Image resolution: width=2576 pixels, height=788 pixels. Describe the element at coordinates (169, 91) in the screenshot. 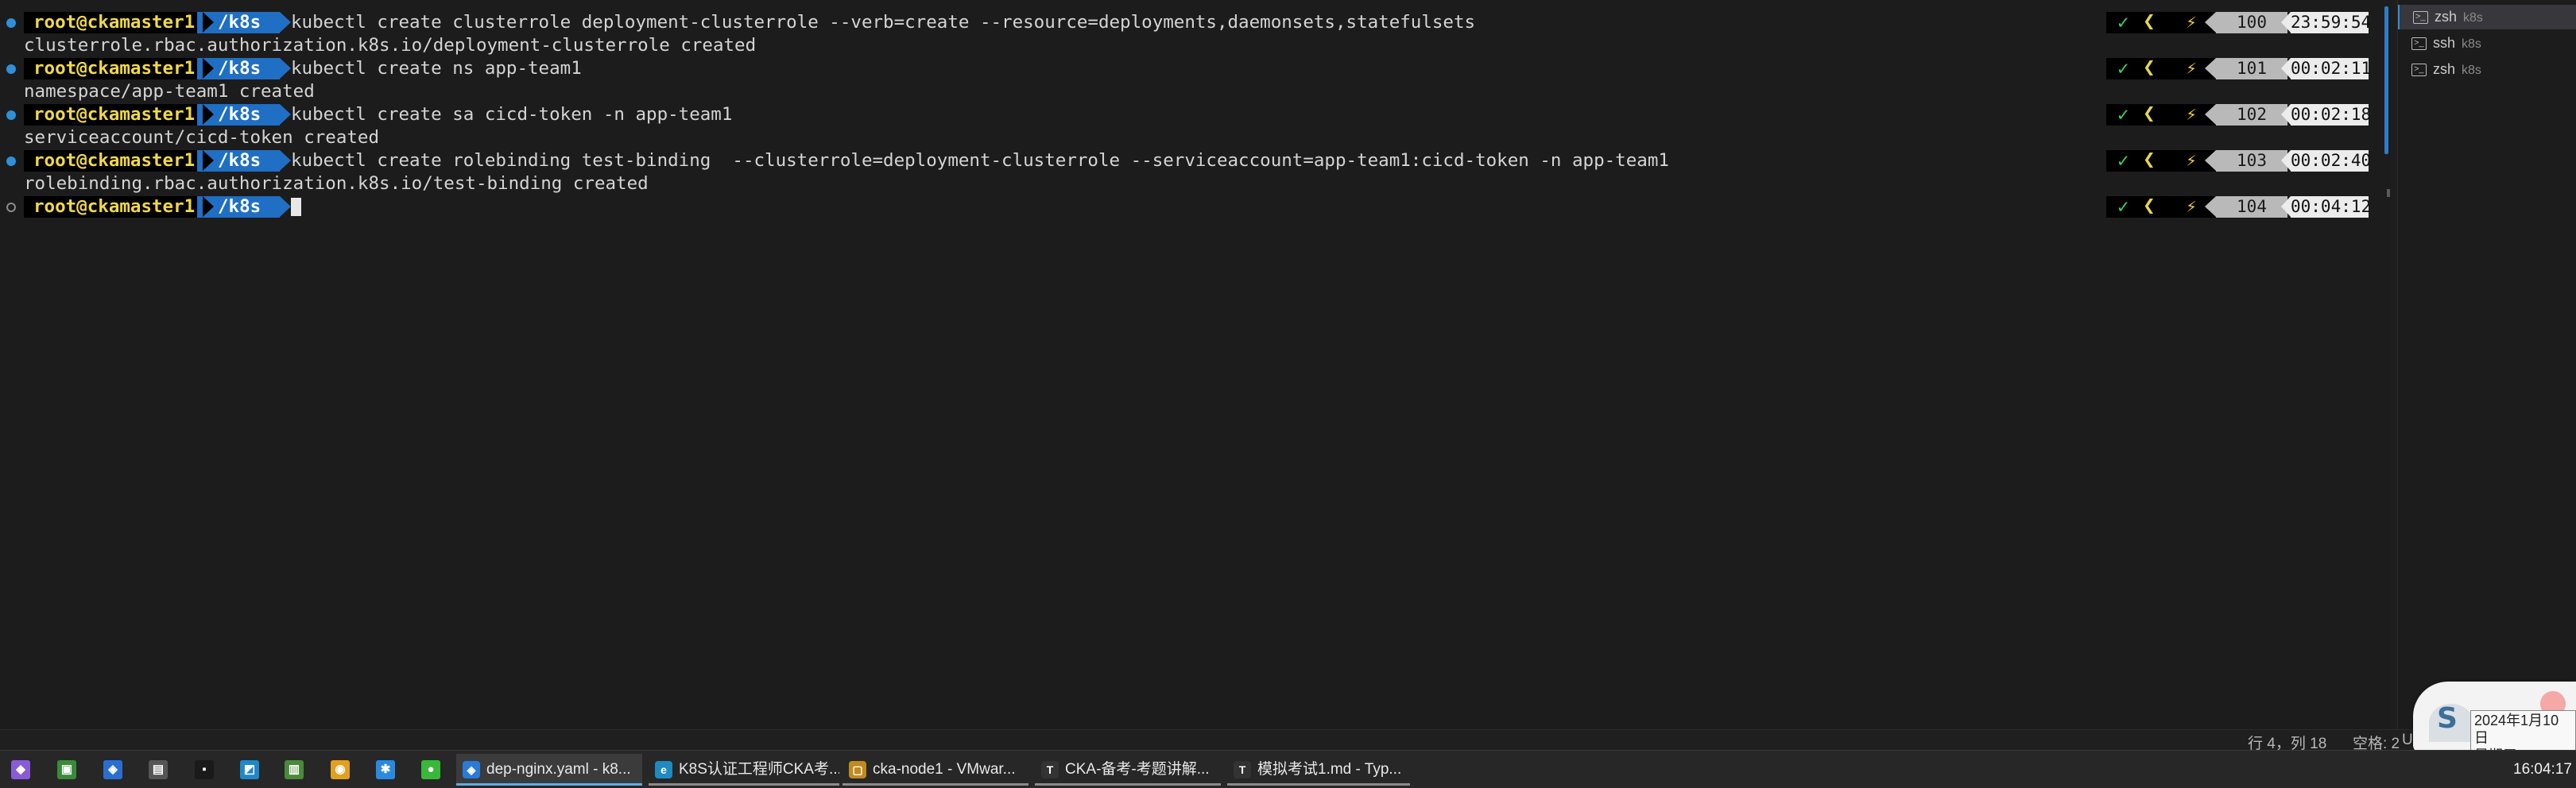

I see `output-text: namespace/app-team1 created` at that location.